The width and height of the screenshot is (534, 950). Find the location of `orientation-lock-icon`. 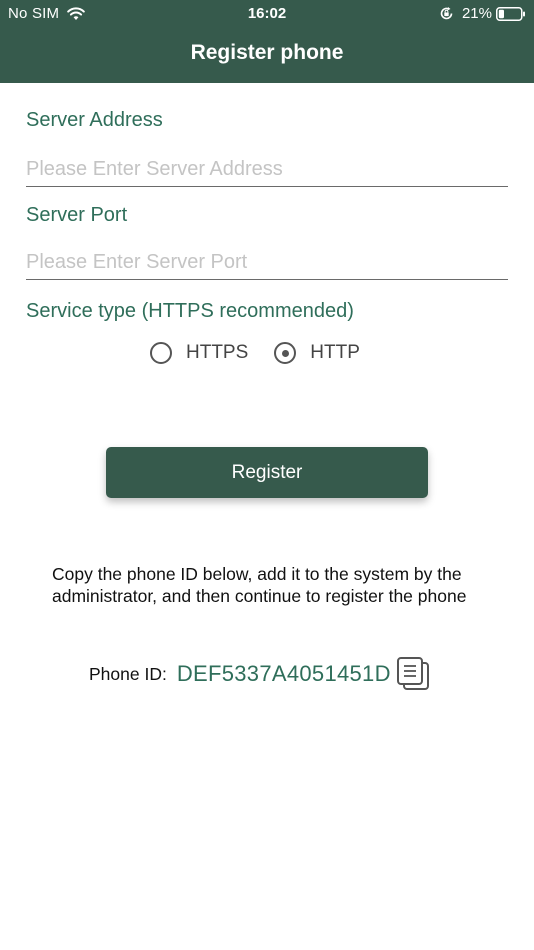

orientation-lock-icon is located at coordinates (446, 13).